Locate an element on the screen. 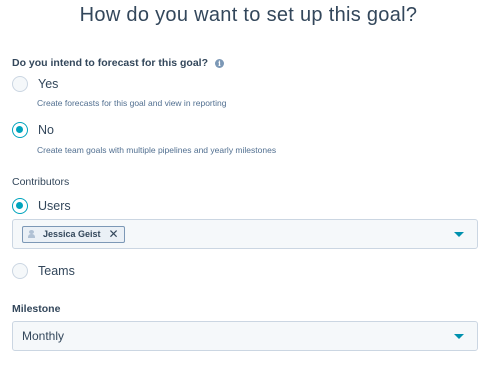 Image resolution: width=497 pixels, height=372 pixels. radio-no is located at coordinates (20, 130).